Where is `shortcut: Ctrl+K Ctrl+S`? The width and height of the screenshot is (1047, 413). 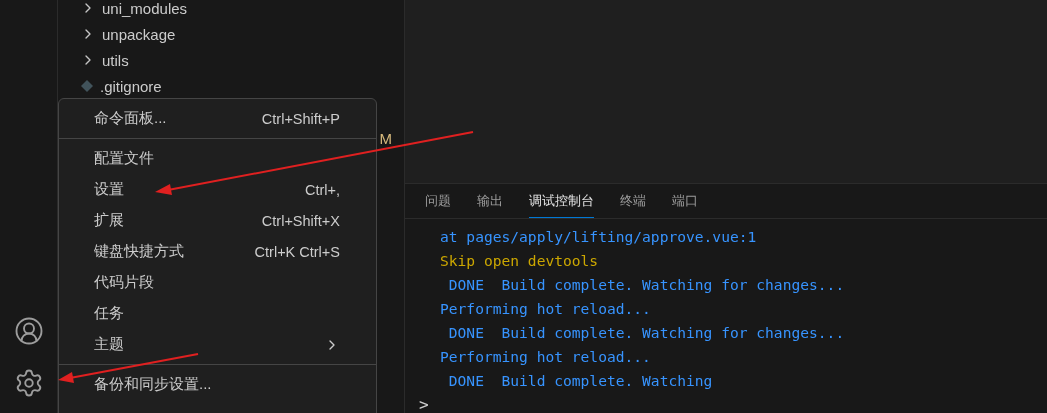
shortcut: Ctrl+K Ctrl+S is located at coordinates (297, 251).